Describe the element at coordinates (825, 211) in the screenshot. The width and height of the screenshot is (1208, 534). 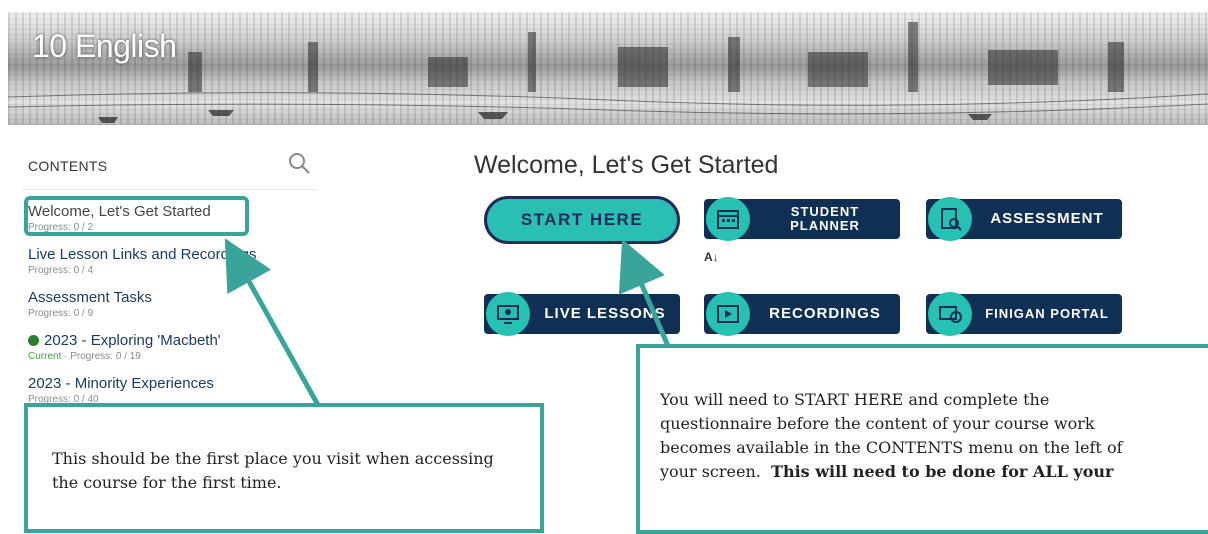
I see `planner-label-line1: STUDENT` at that location.